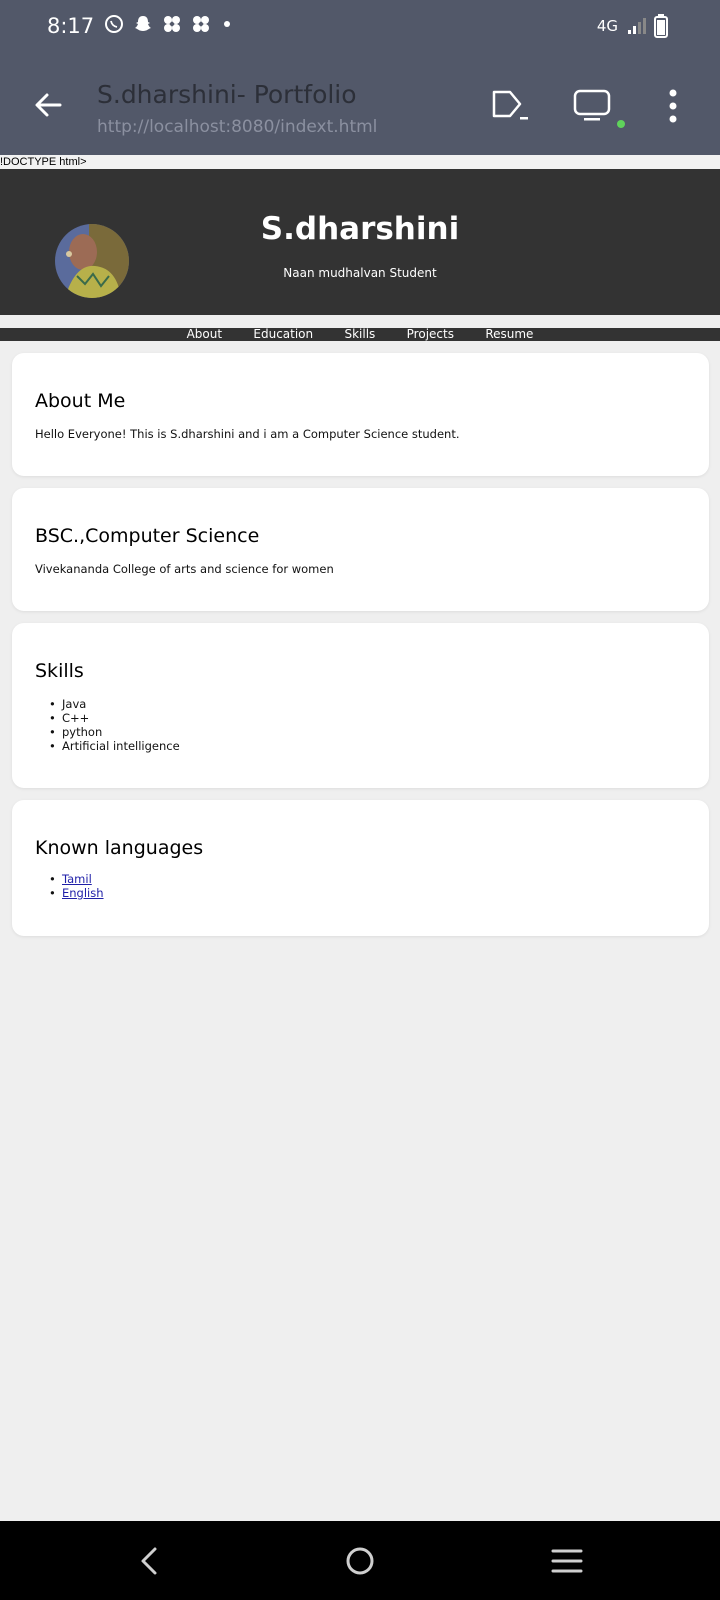 Image resolution: width=720 pixels, height=1600 pixels. I want to click on doctype-text: !DOCTYPE html>, so click(360, 162).